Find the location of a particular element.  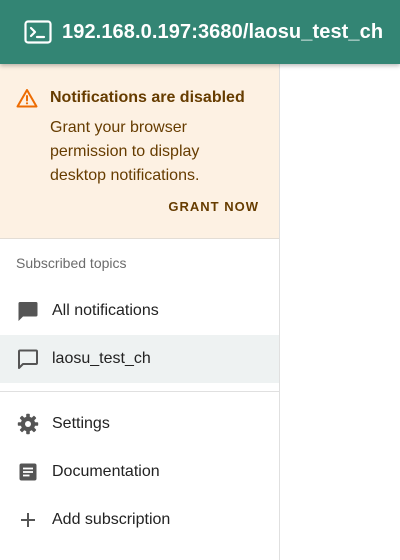

nav-label: Add subscription is located at coordinates (111, 519).